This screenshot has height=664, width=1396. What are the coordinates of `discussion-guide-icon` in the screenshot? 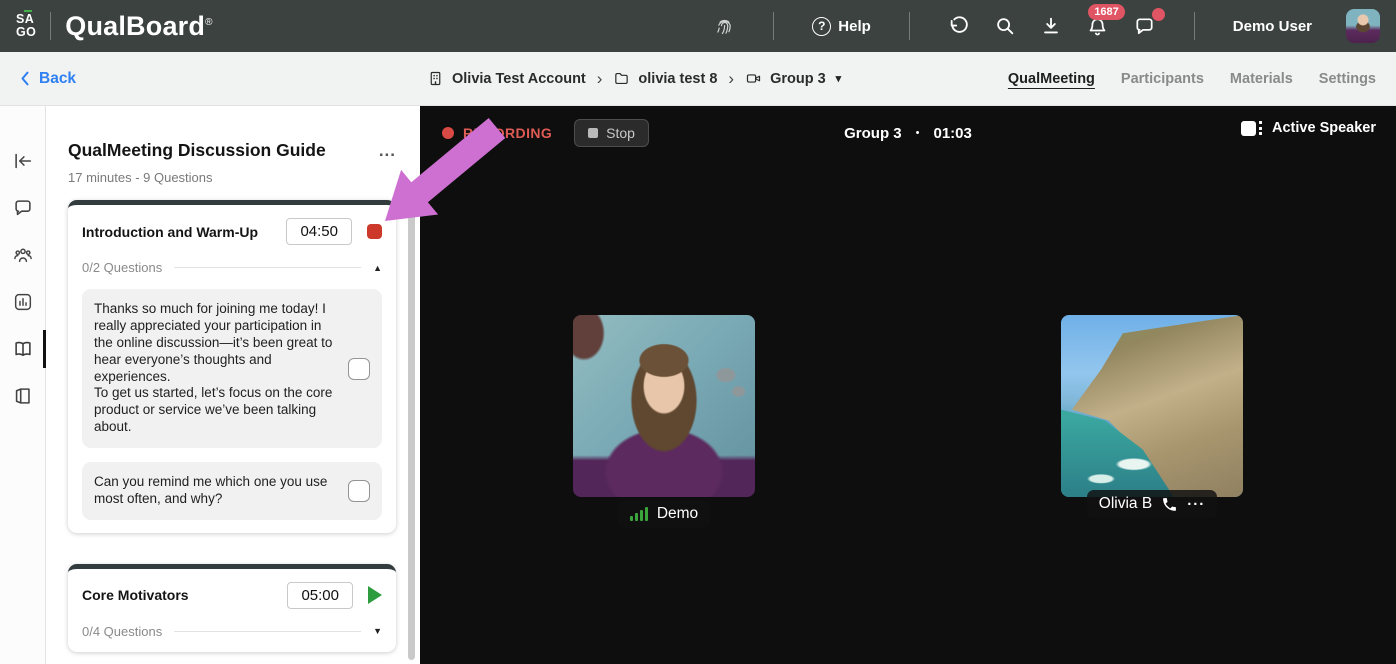 It's located at (23, 349).